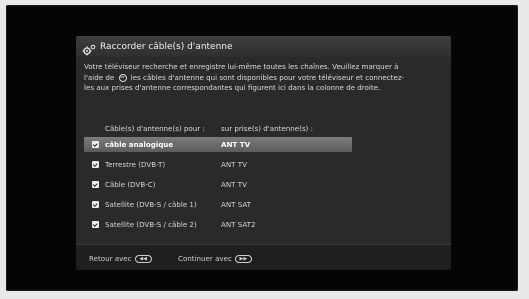 This screenshot has width=529, height=299. What do you see at coordinates (166, 46) in the screenshot?
I see `dialog-title: Raccorder câble(s) d'antenne` at bounding box center [166, 46].